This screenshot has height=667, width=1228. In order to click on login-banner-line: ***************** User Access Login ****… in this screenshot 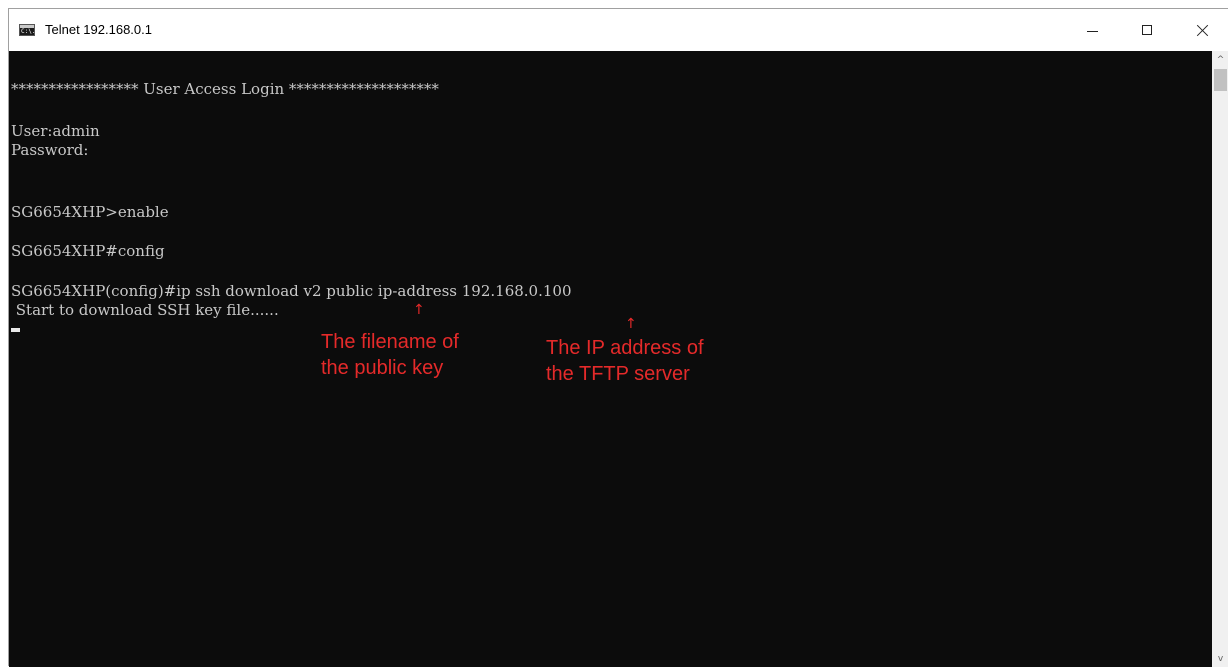, I will do `click(225, 89)`.